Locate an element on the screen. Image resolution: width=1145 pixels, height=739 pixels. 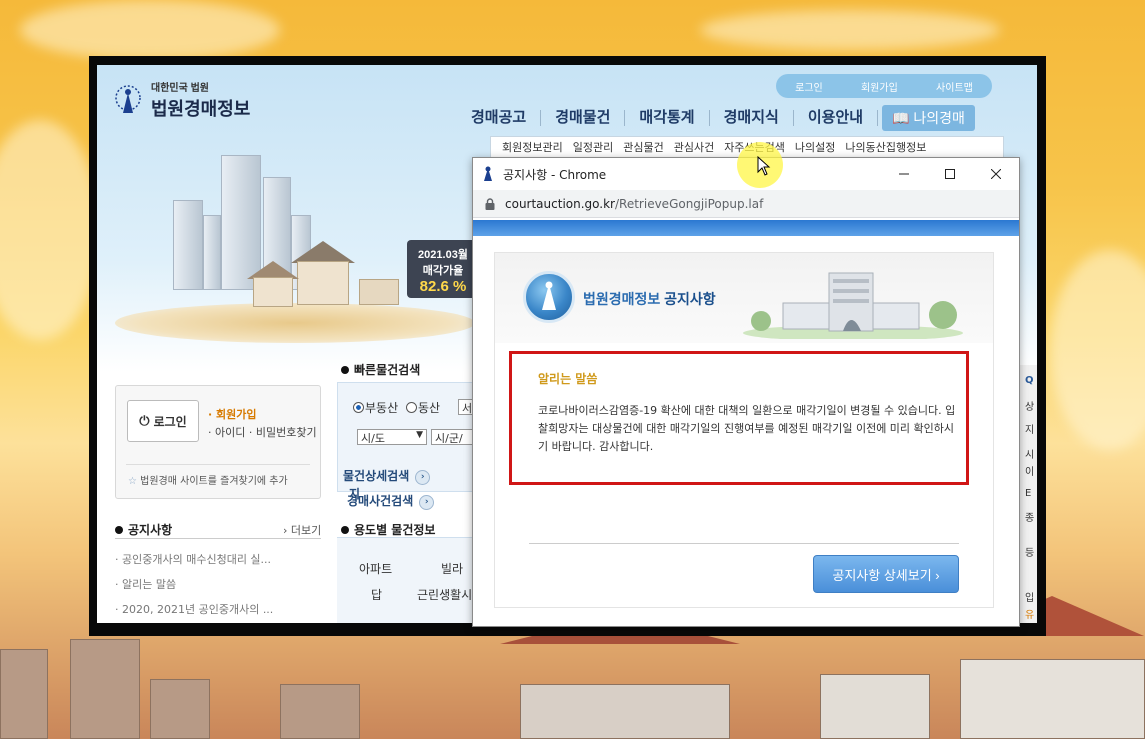
subnav-item: 관심사건 is located at coordinates (694, 147).